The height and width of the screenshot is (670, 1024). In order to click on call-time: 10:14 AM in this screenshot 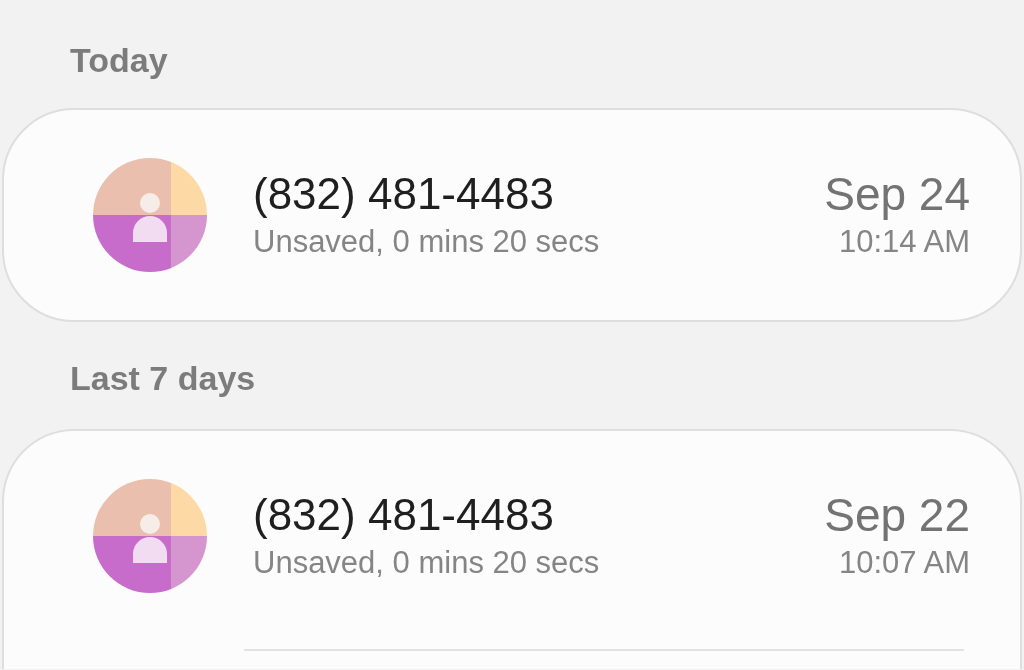, I will do `click(904, 242)`.